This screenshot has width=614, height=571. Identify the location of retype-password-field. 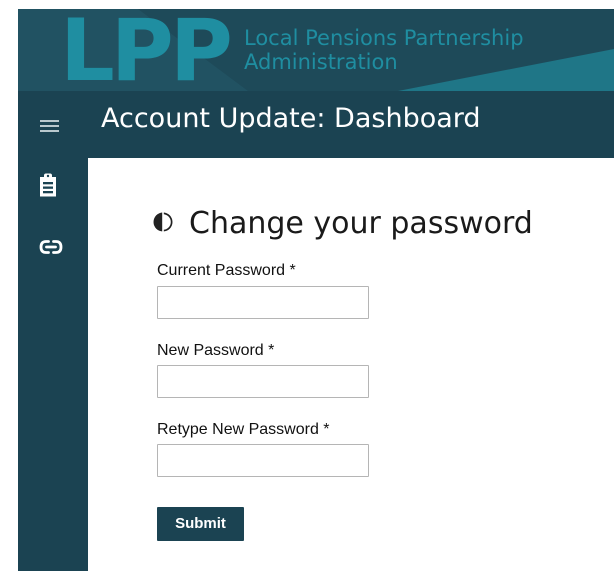
(263, 460).